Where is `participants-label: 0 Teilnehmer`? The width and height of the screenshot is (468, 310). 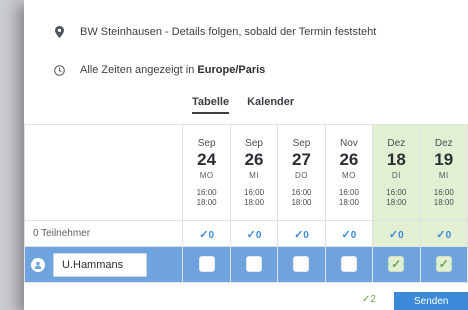 participants-label: 0 Teilnehmer is located at coordinates (104, 233).